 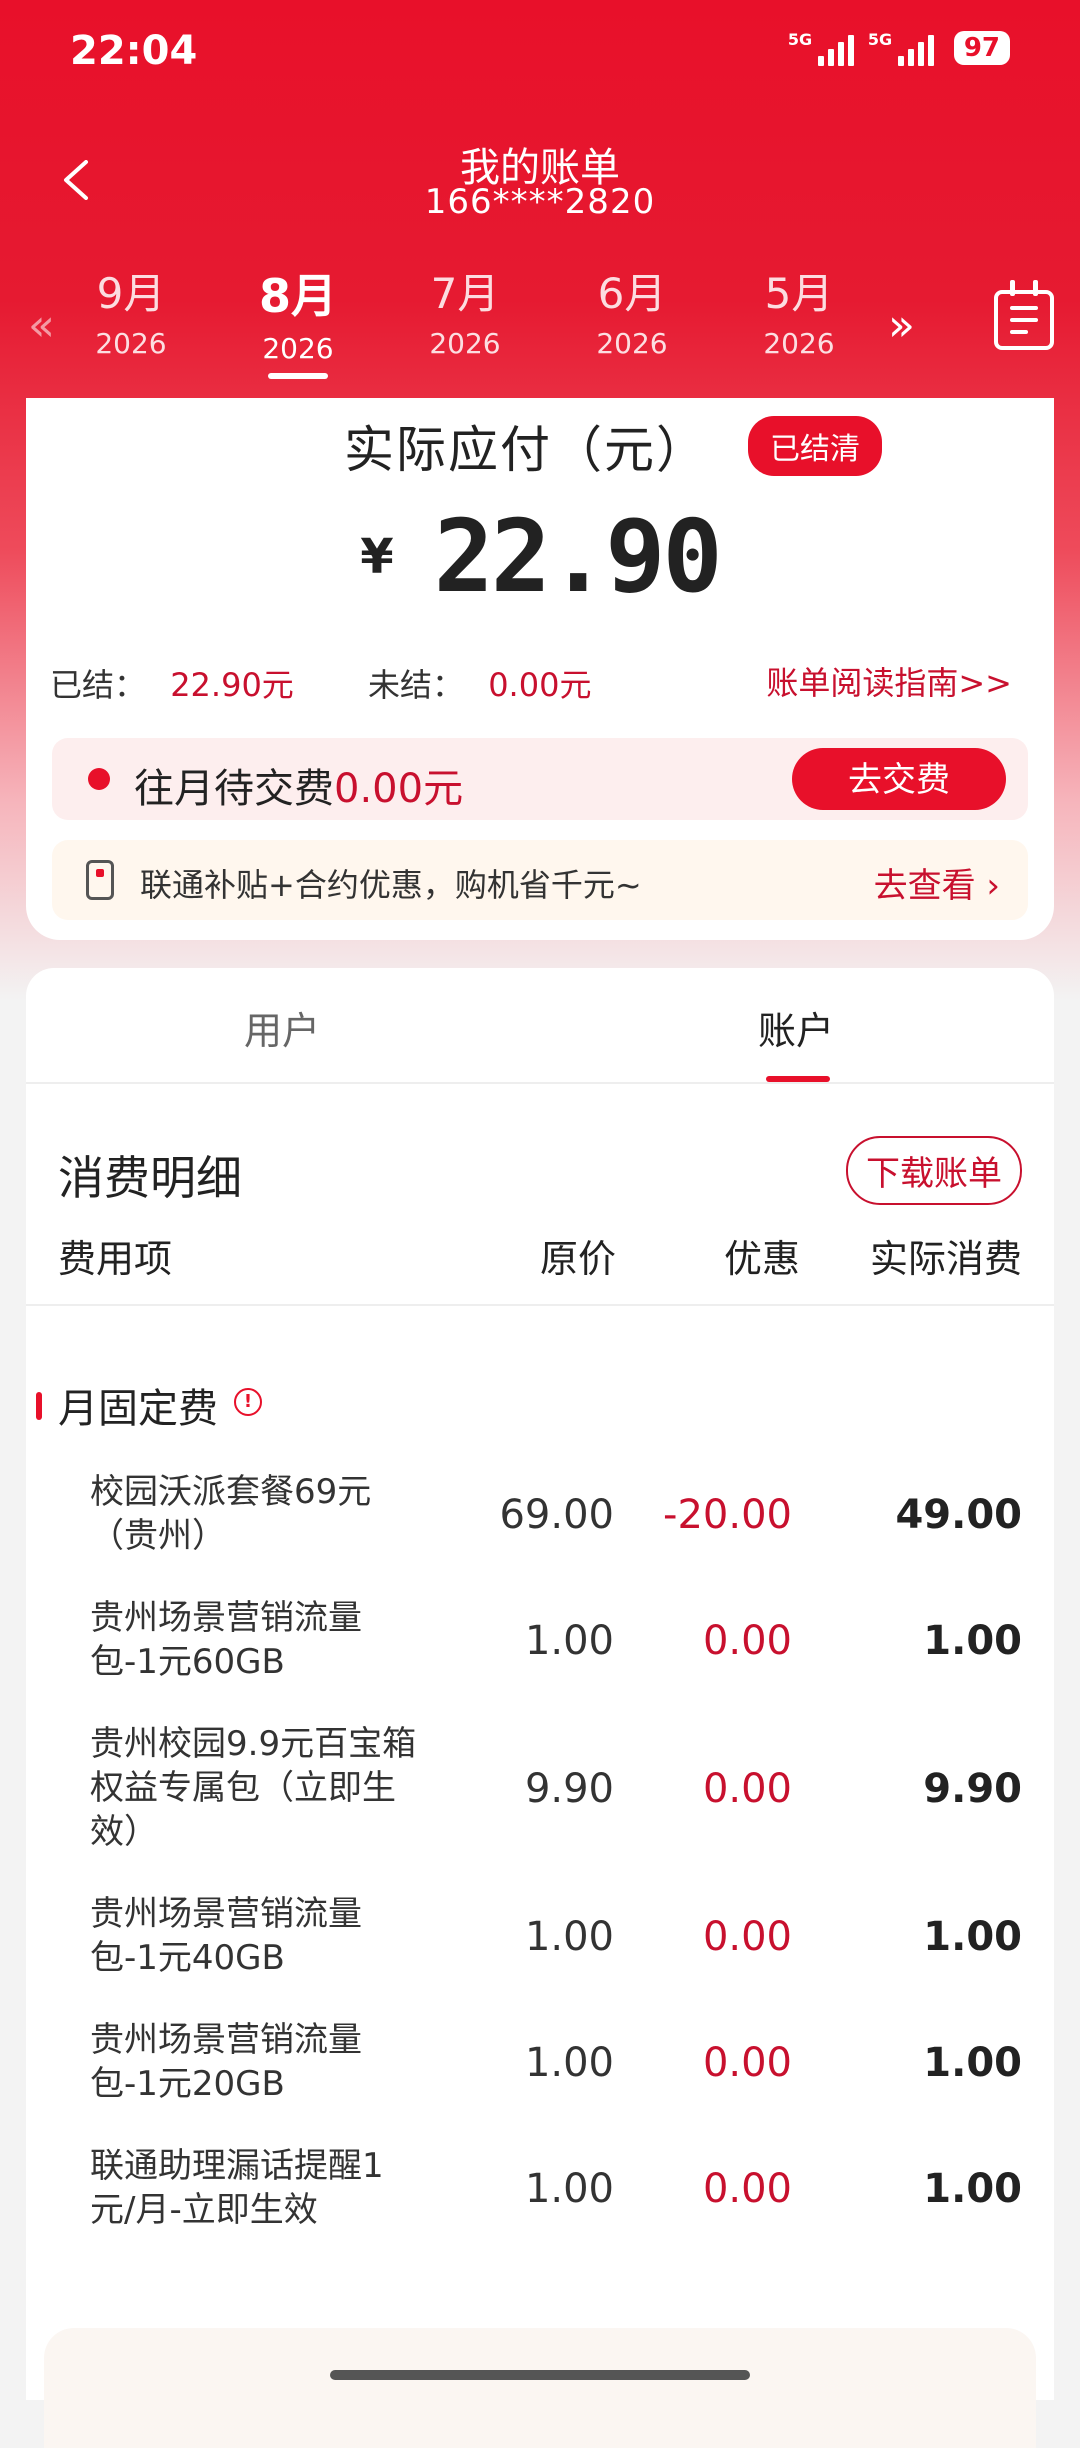 What do you see at coordinates (479, 683) in the screenshot?
I see `unsettled-info: 未结： 0.00元` at bounding box center [479, 683].